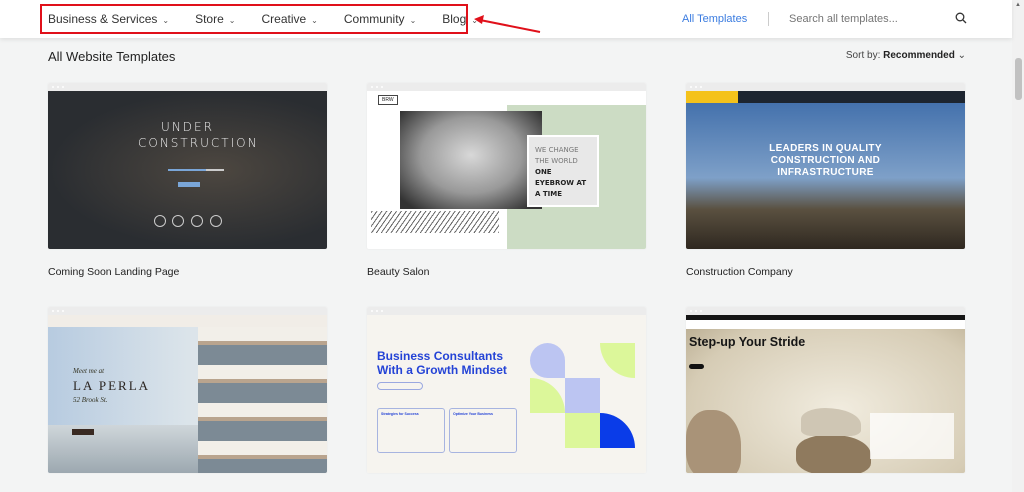 The image size is (1024, 492). Describe the element at coordinates (825, 394) in the screenshot. I see `template-preview: Step-up Your Stride` at that location.